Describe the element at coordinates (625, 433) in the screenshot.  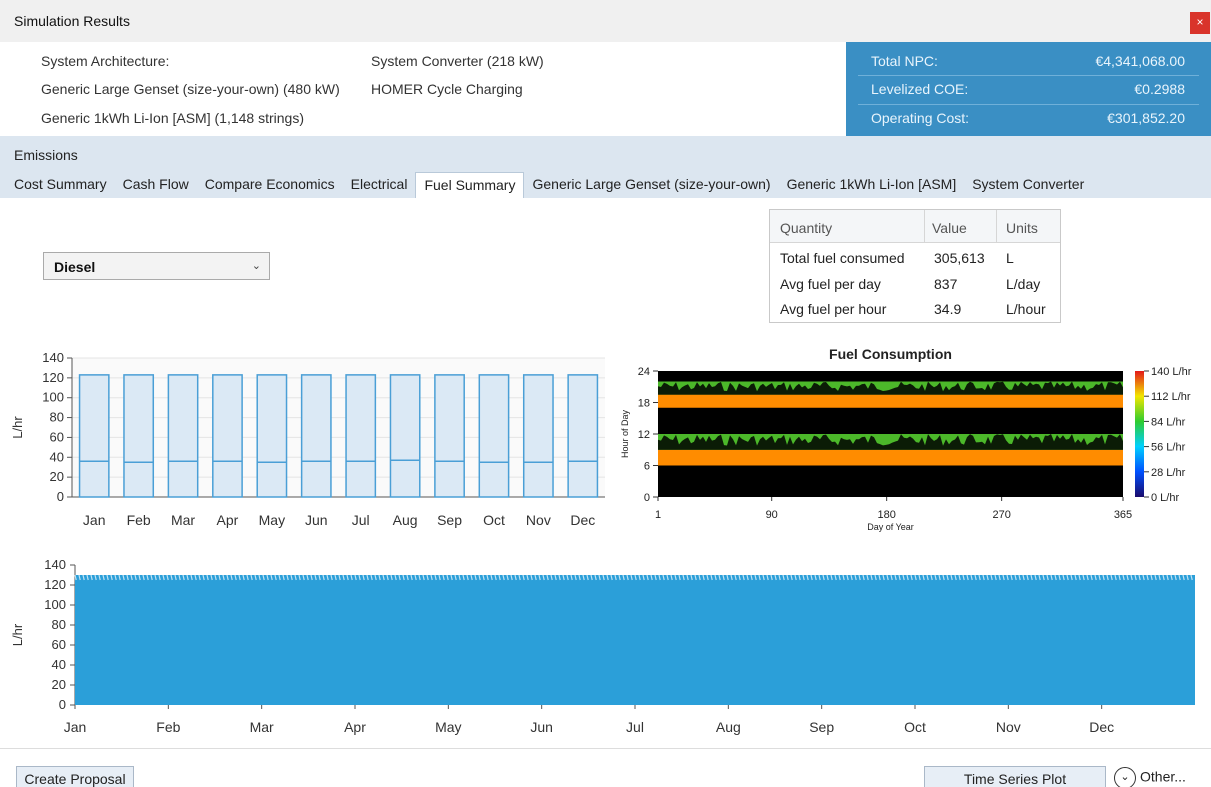
I see `y-axis-label: Hour of Day` at that location.